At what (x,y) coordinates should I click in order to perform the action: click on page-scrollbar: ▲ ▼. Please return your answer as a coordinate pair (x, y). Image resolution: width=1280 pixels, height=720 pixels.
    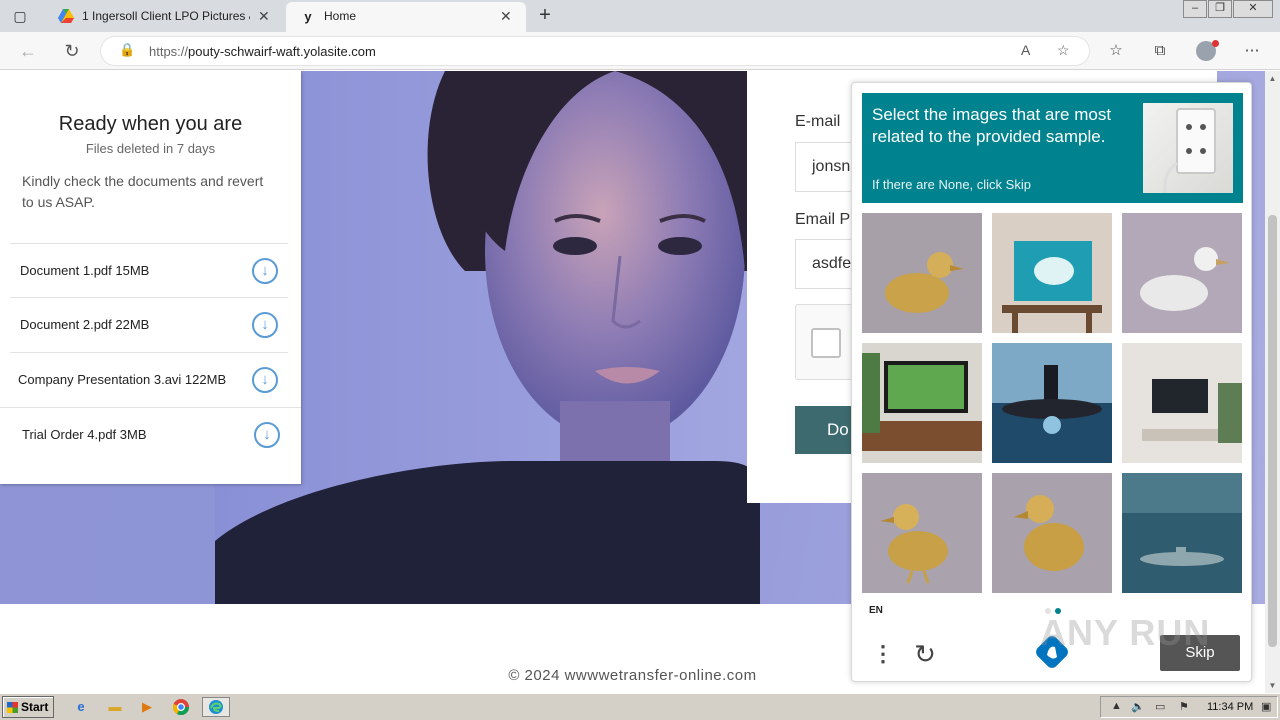
    Looking at the image, I should click on (1272, 382).